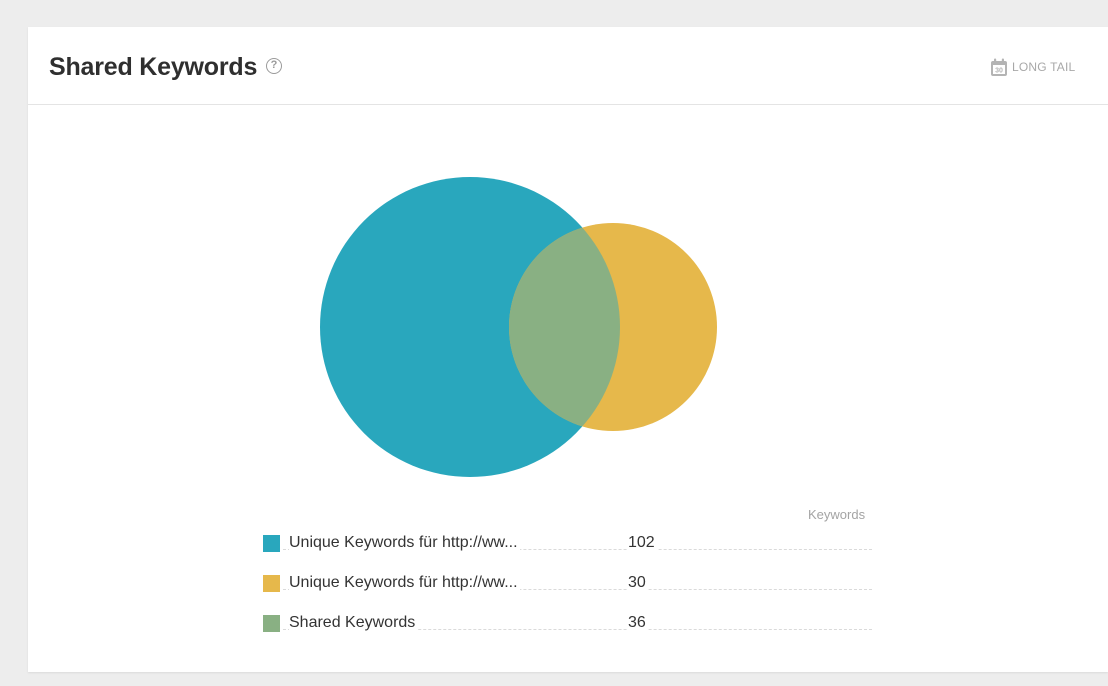  I want to click on legend-item: Unique Keywords für http://ww... 102, so click(567, 543).